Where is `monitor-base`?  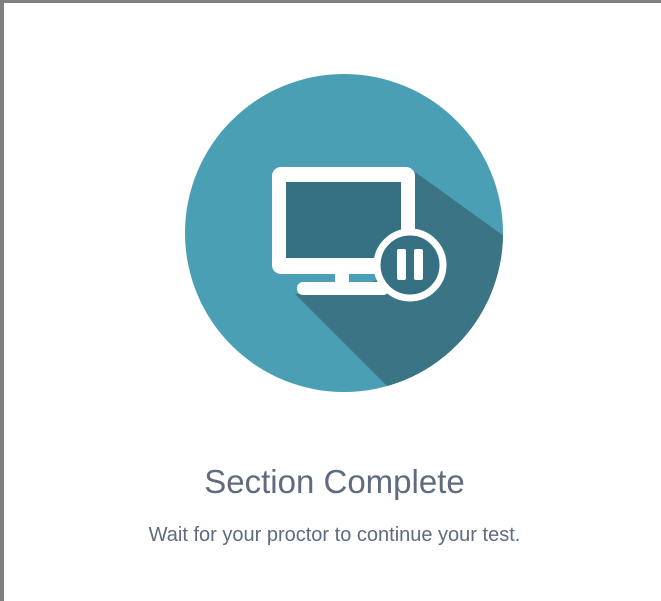 monitor-base is located at coordinates (343, 288).